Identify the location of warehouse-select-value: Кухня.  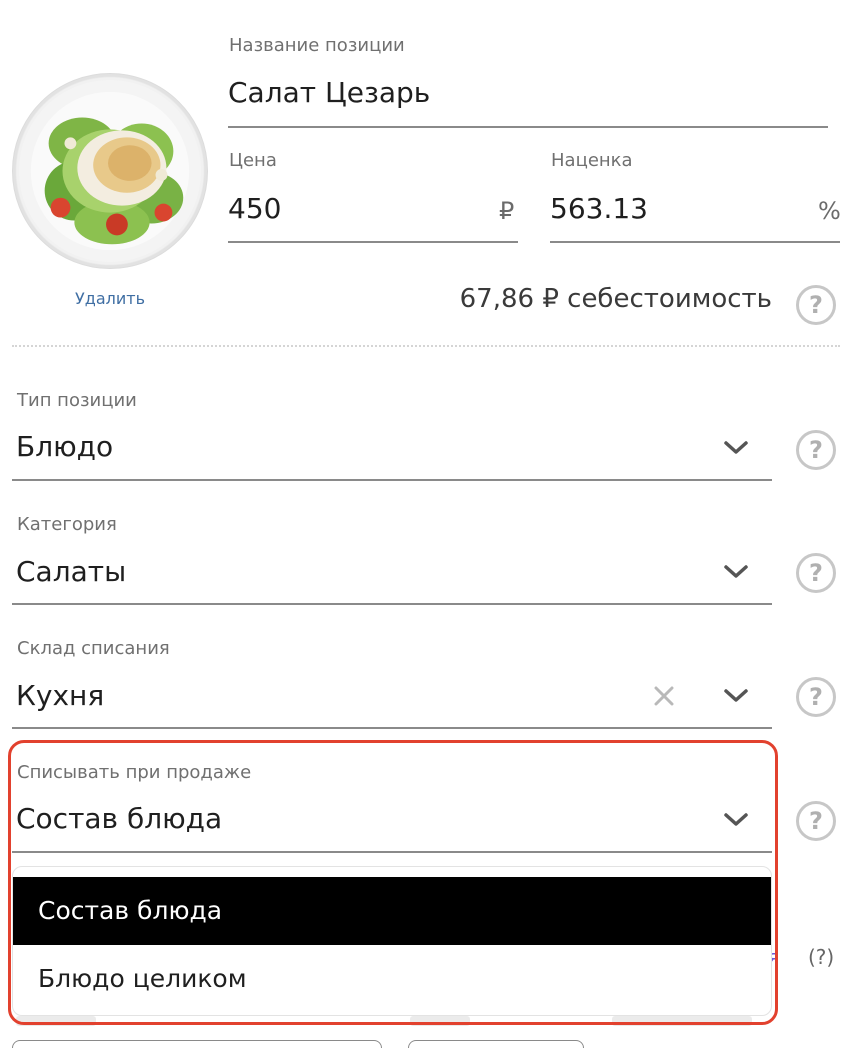
(60, 695).